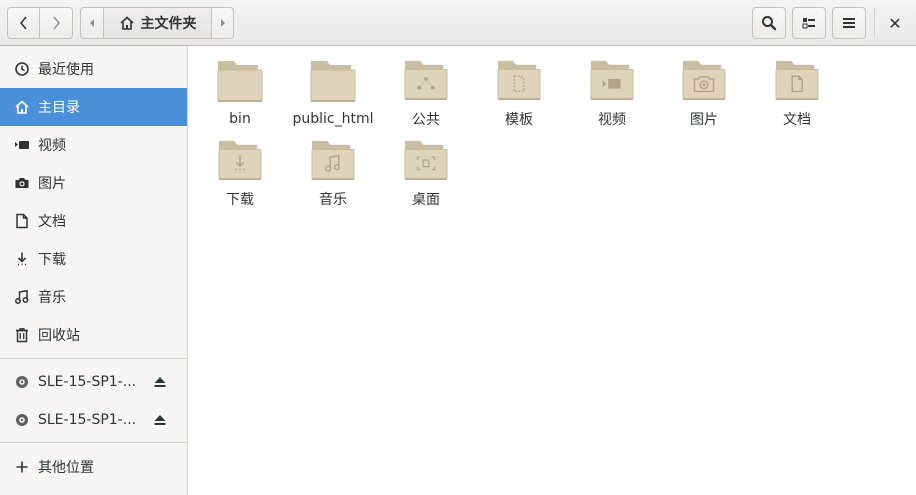 The image size is (916, 495). Describe the element at coordinates (240, 200) in the screenshot. I see `folder-name: 下载` at that location.